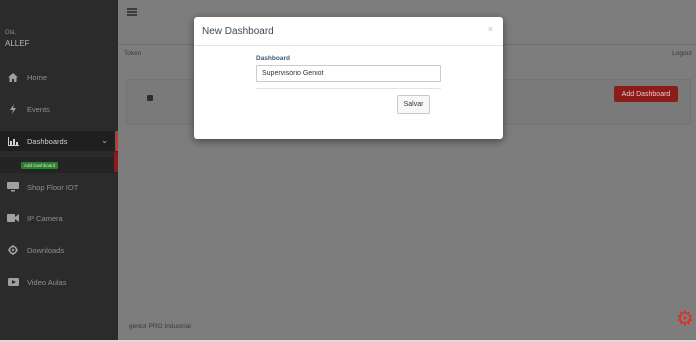  What do you see at coordinates (13, 218) in the screenshot?
I see `video-camera-icon` at bounding box center [13, 218].